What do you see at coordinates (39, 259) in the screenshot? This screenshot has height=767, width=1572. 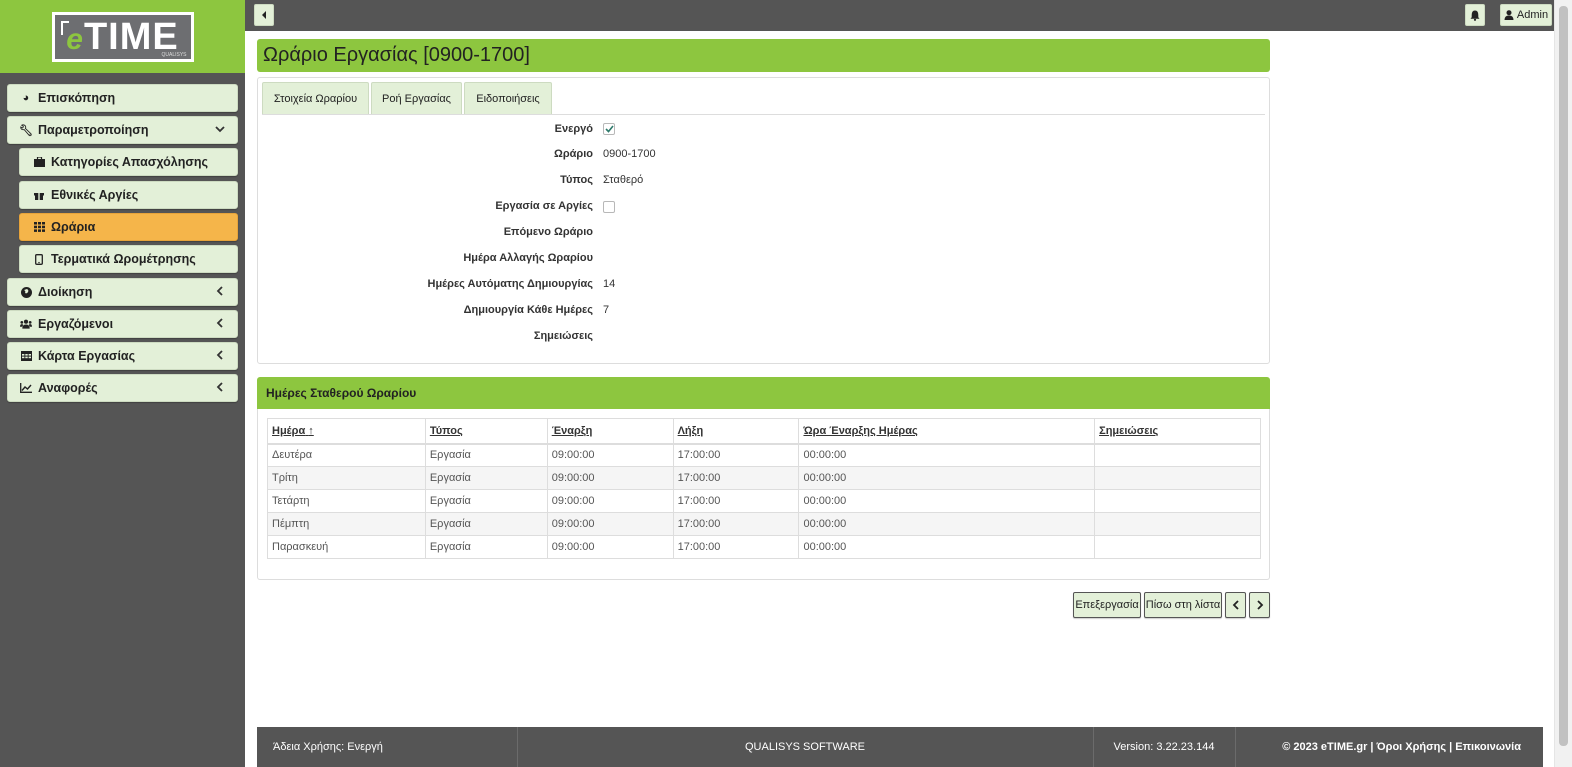 I see `mobile-icon` at bounding box center [39, 259].